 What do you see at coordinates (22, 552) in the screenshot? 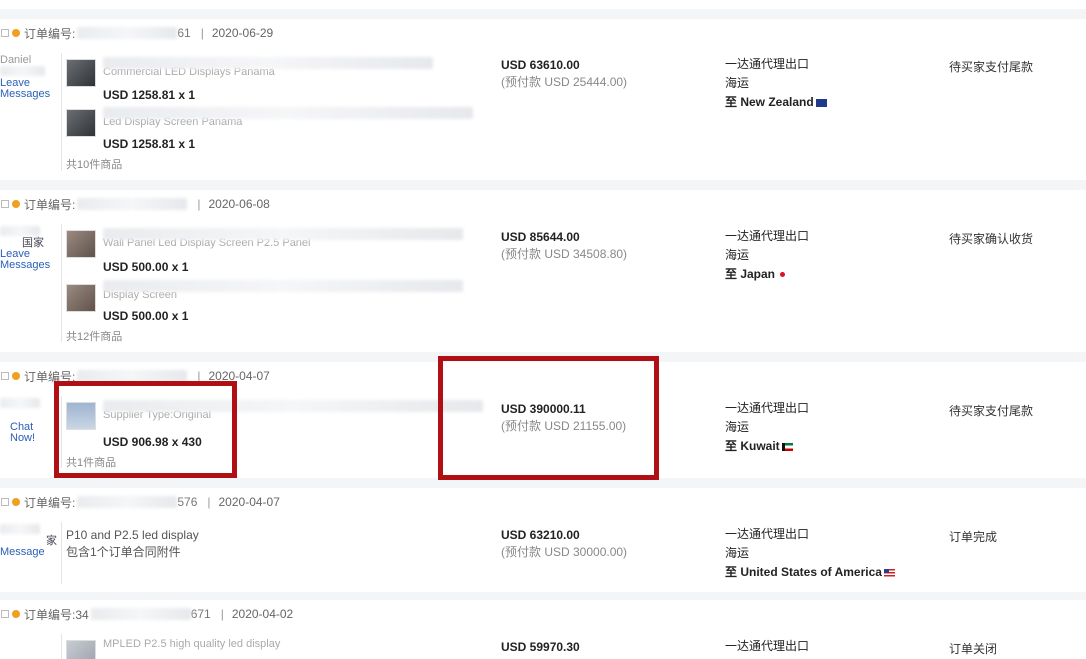
I see `leave-message-link: Message` at bounding box center [22, 552].